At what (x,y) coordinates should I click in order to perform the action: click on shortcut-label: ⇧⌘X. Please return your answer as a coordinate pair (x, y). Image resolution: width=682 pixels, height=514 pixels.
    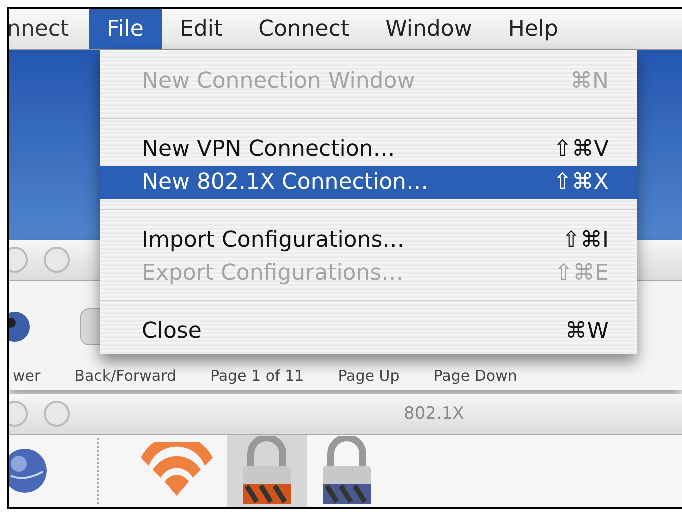
    Looking at the image, I should click on (581, 182).